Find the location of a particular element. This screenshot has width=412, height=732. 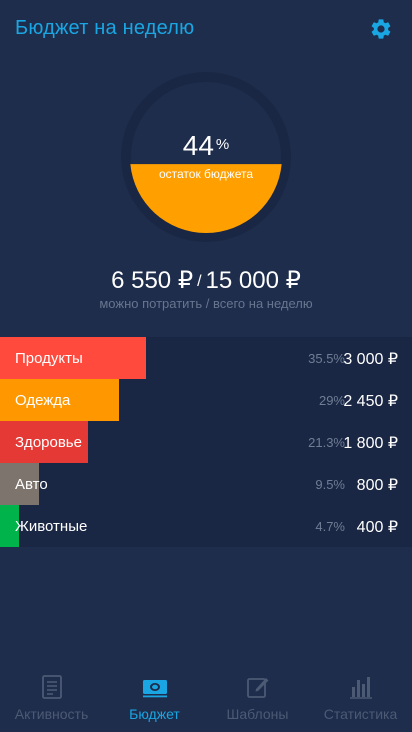

tab-label: Бюджет is located at coordinates (154, 714).